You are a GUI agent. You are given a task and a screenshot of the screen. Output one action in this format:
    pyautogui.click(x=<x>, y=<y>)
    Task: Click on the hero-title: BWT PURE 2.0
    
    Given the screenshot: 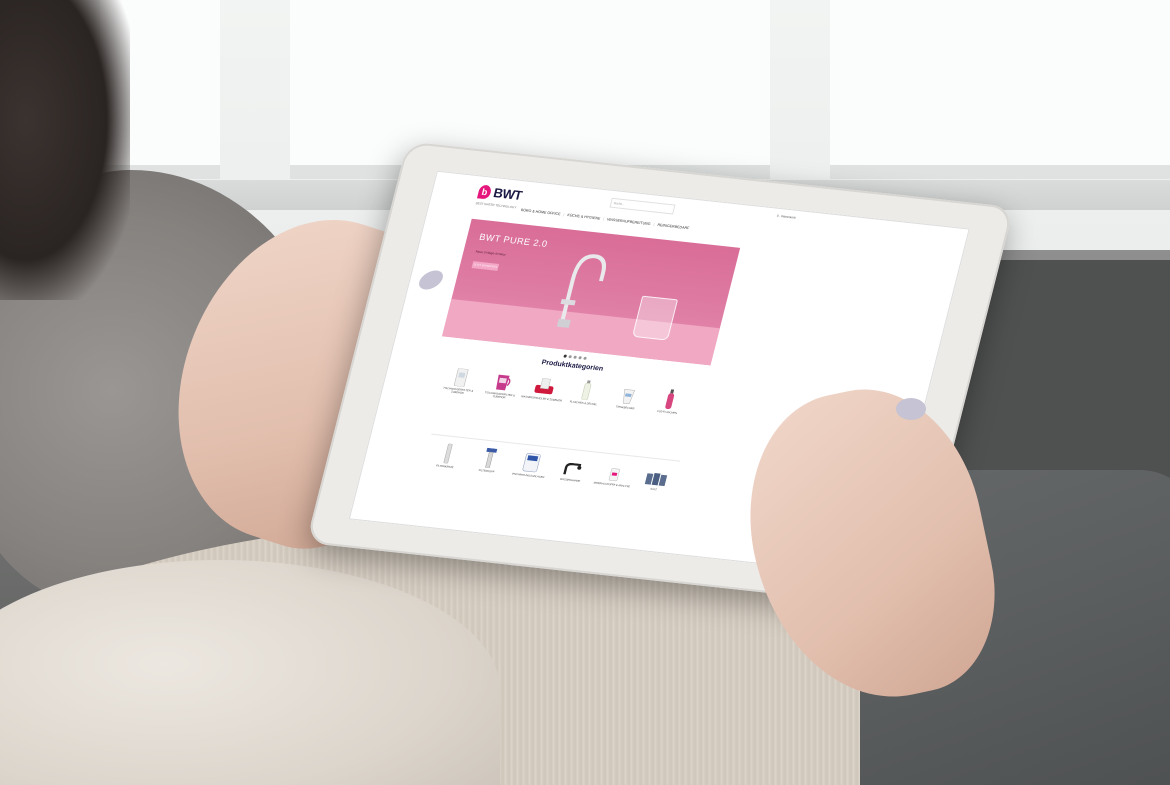 What is the action you would take?
    pyautogui.click(x=513, y=240)
    